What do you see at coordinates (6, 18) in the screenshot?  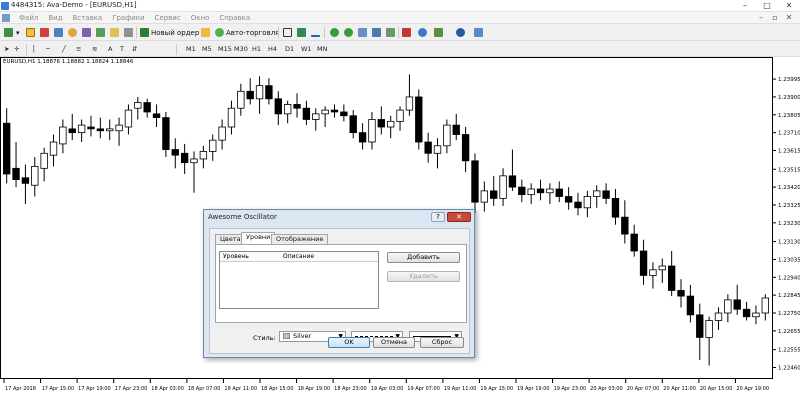 I see `chart-window-icon` at bounding box center [6, 18].